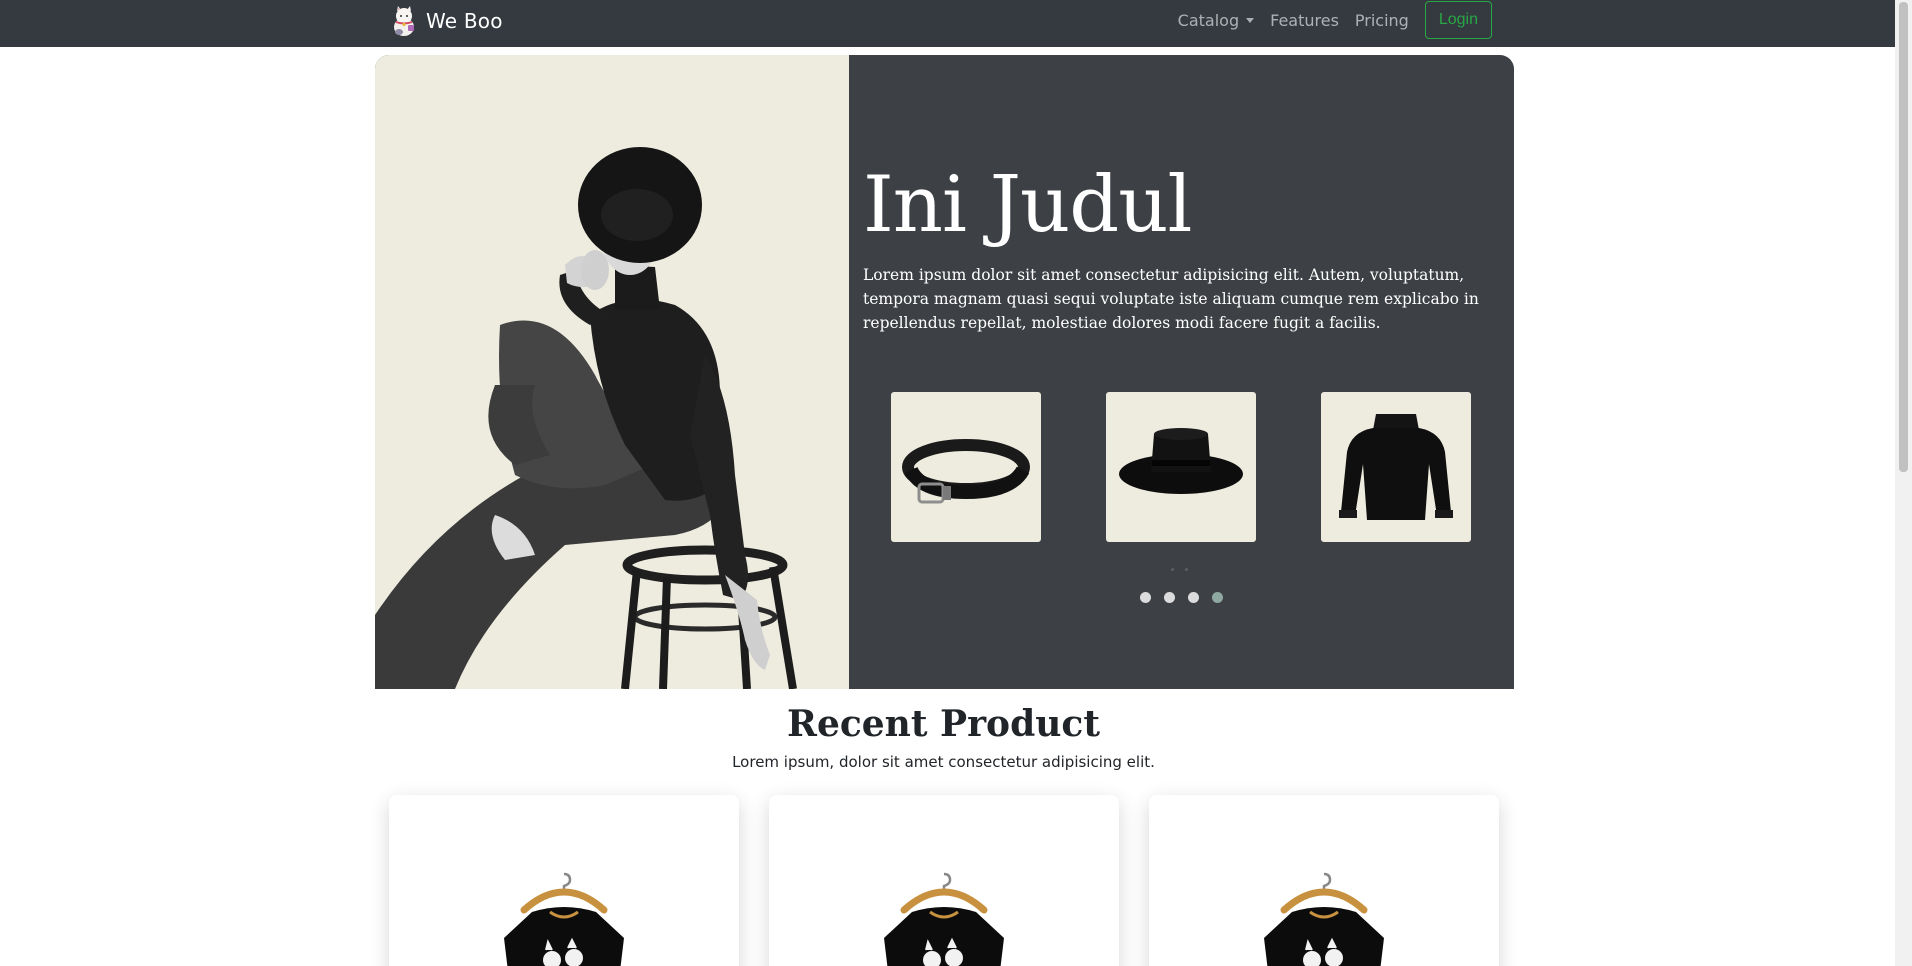  I want to click on sweater-icon, so click(1396, 467).